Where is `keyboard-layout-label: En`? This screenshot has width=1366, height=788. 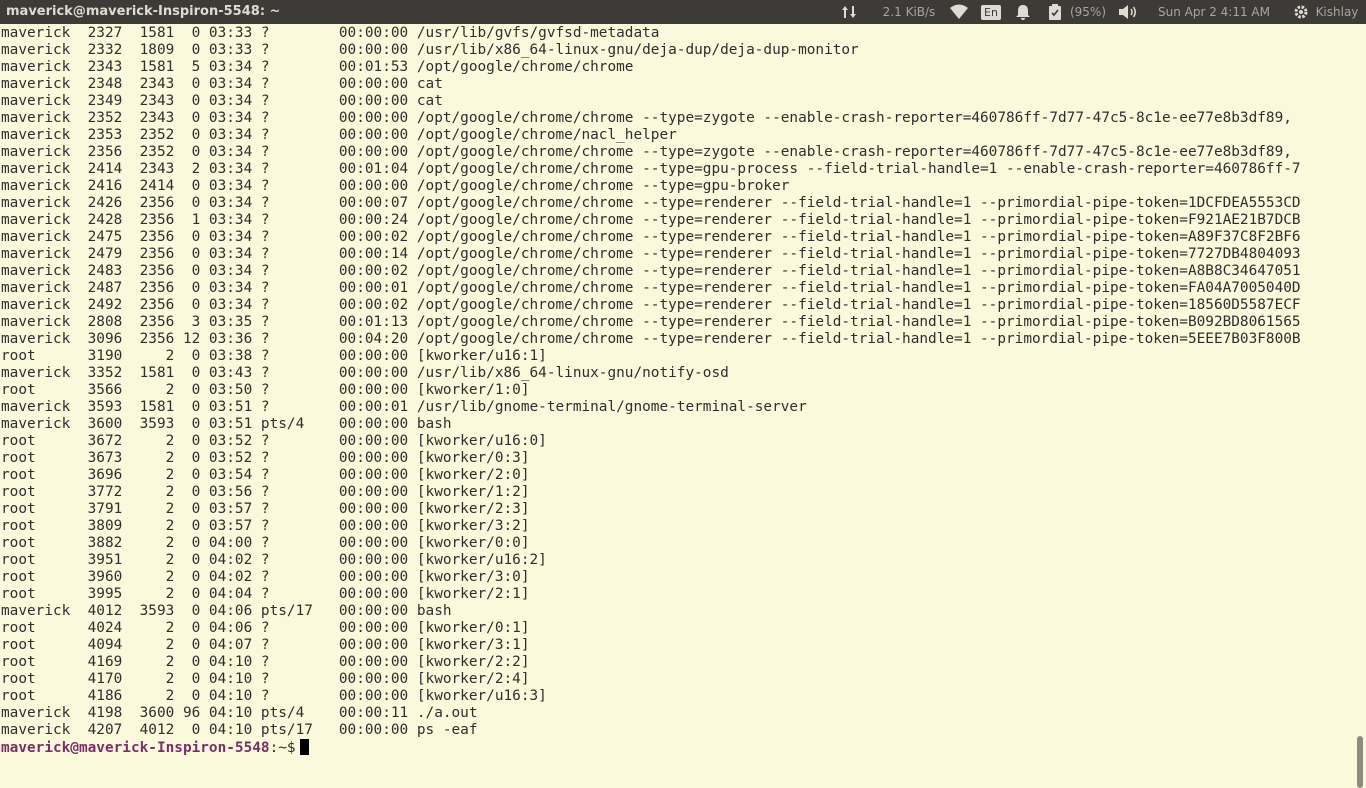
keyboard-layout-label: En is located at coordinates (991, 12).